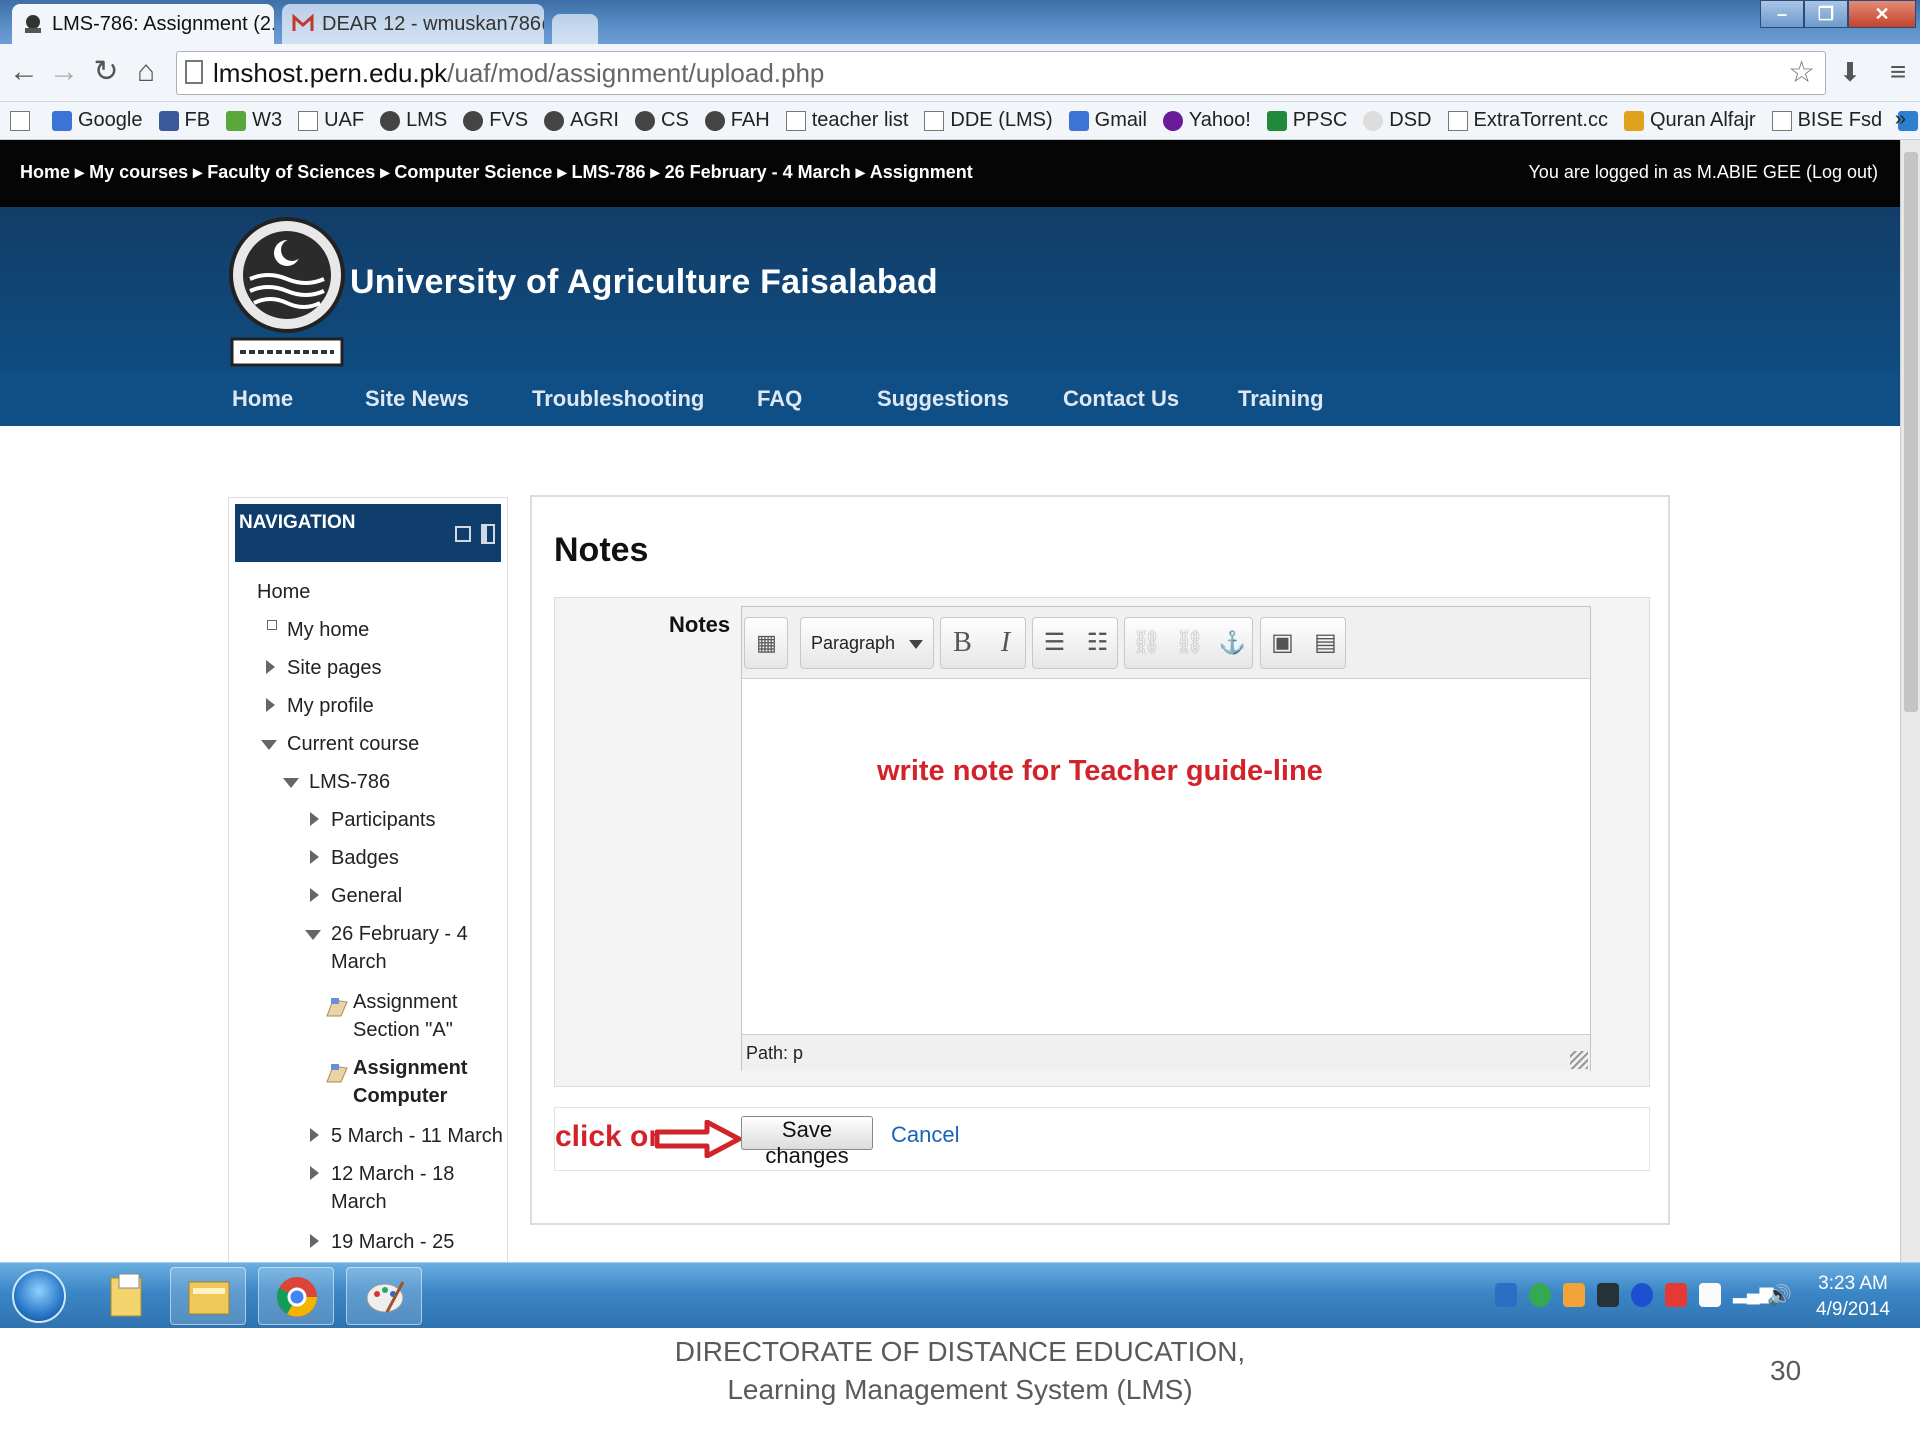 Image resolution: width=1920 pixels, height=1440 pixels. I want to click on nav-my-profile: My profile, so click(330, 706).